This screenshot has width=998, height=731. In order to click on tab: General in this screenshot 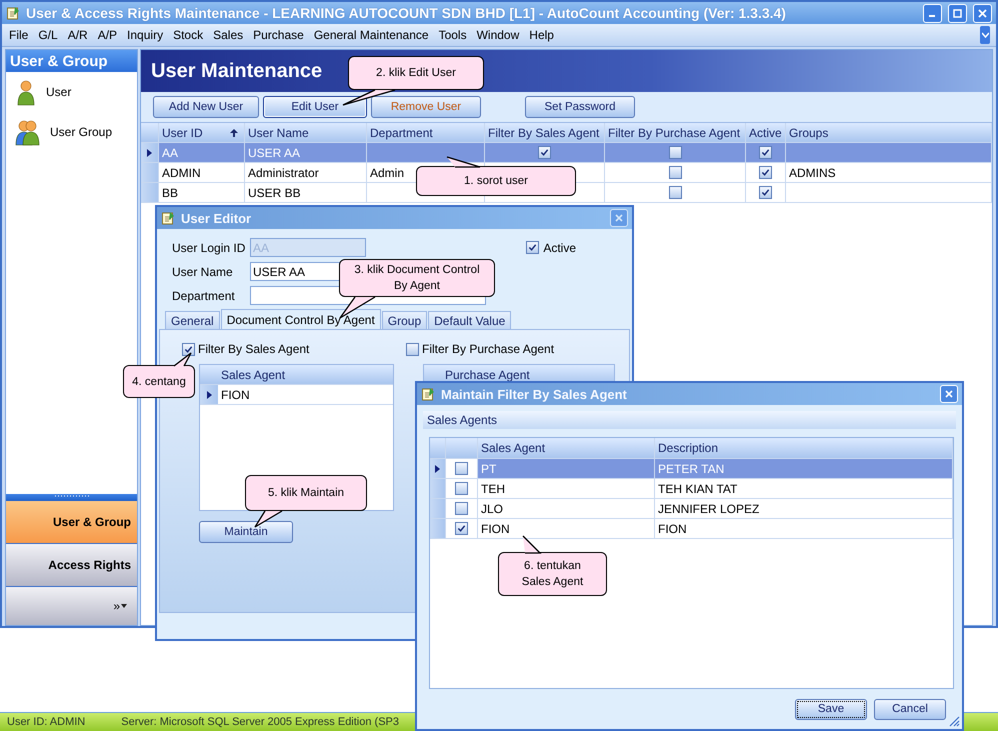, I will do `click(192, 320)`.